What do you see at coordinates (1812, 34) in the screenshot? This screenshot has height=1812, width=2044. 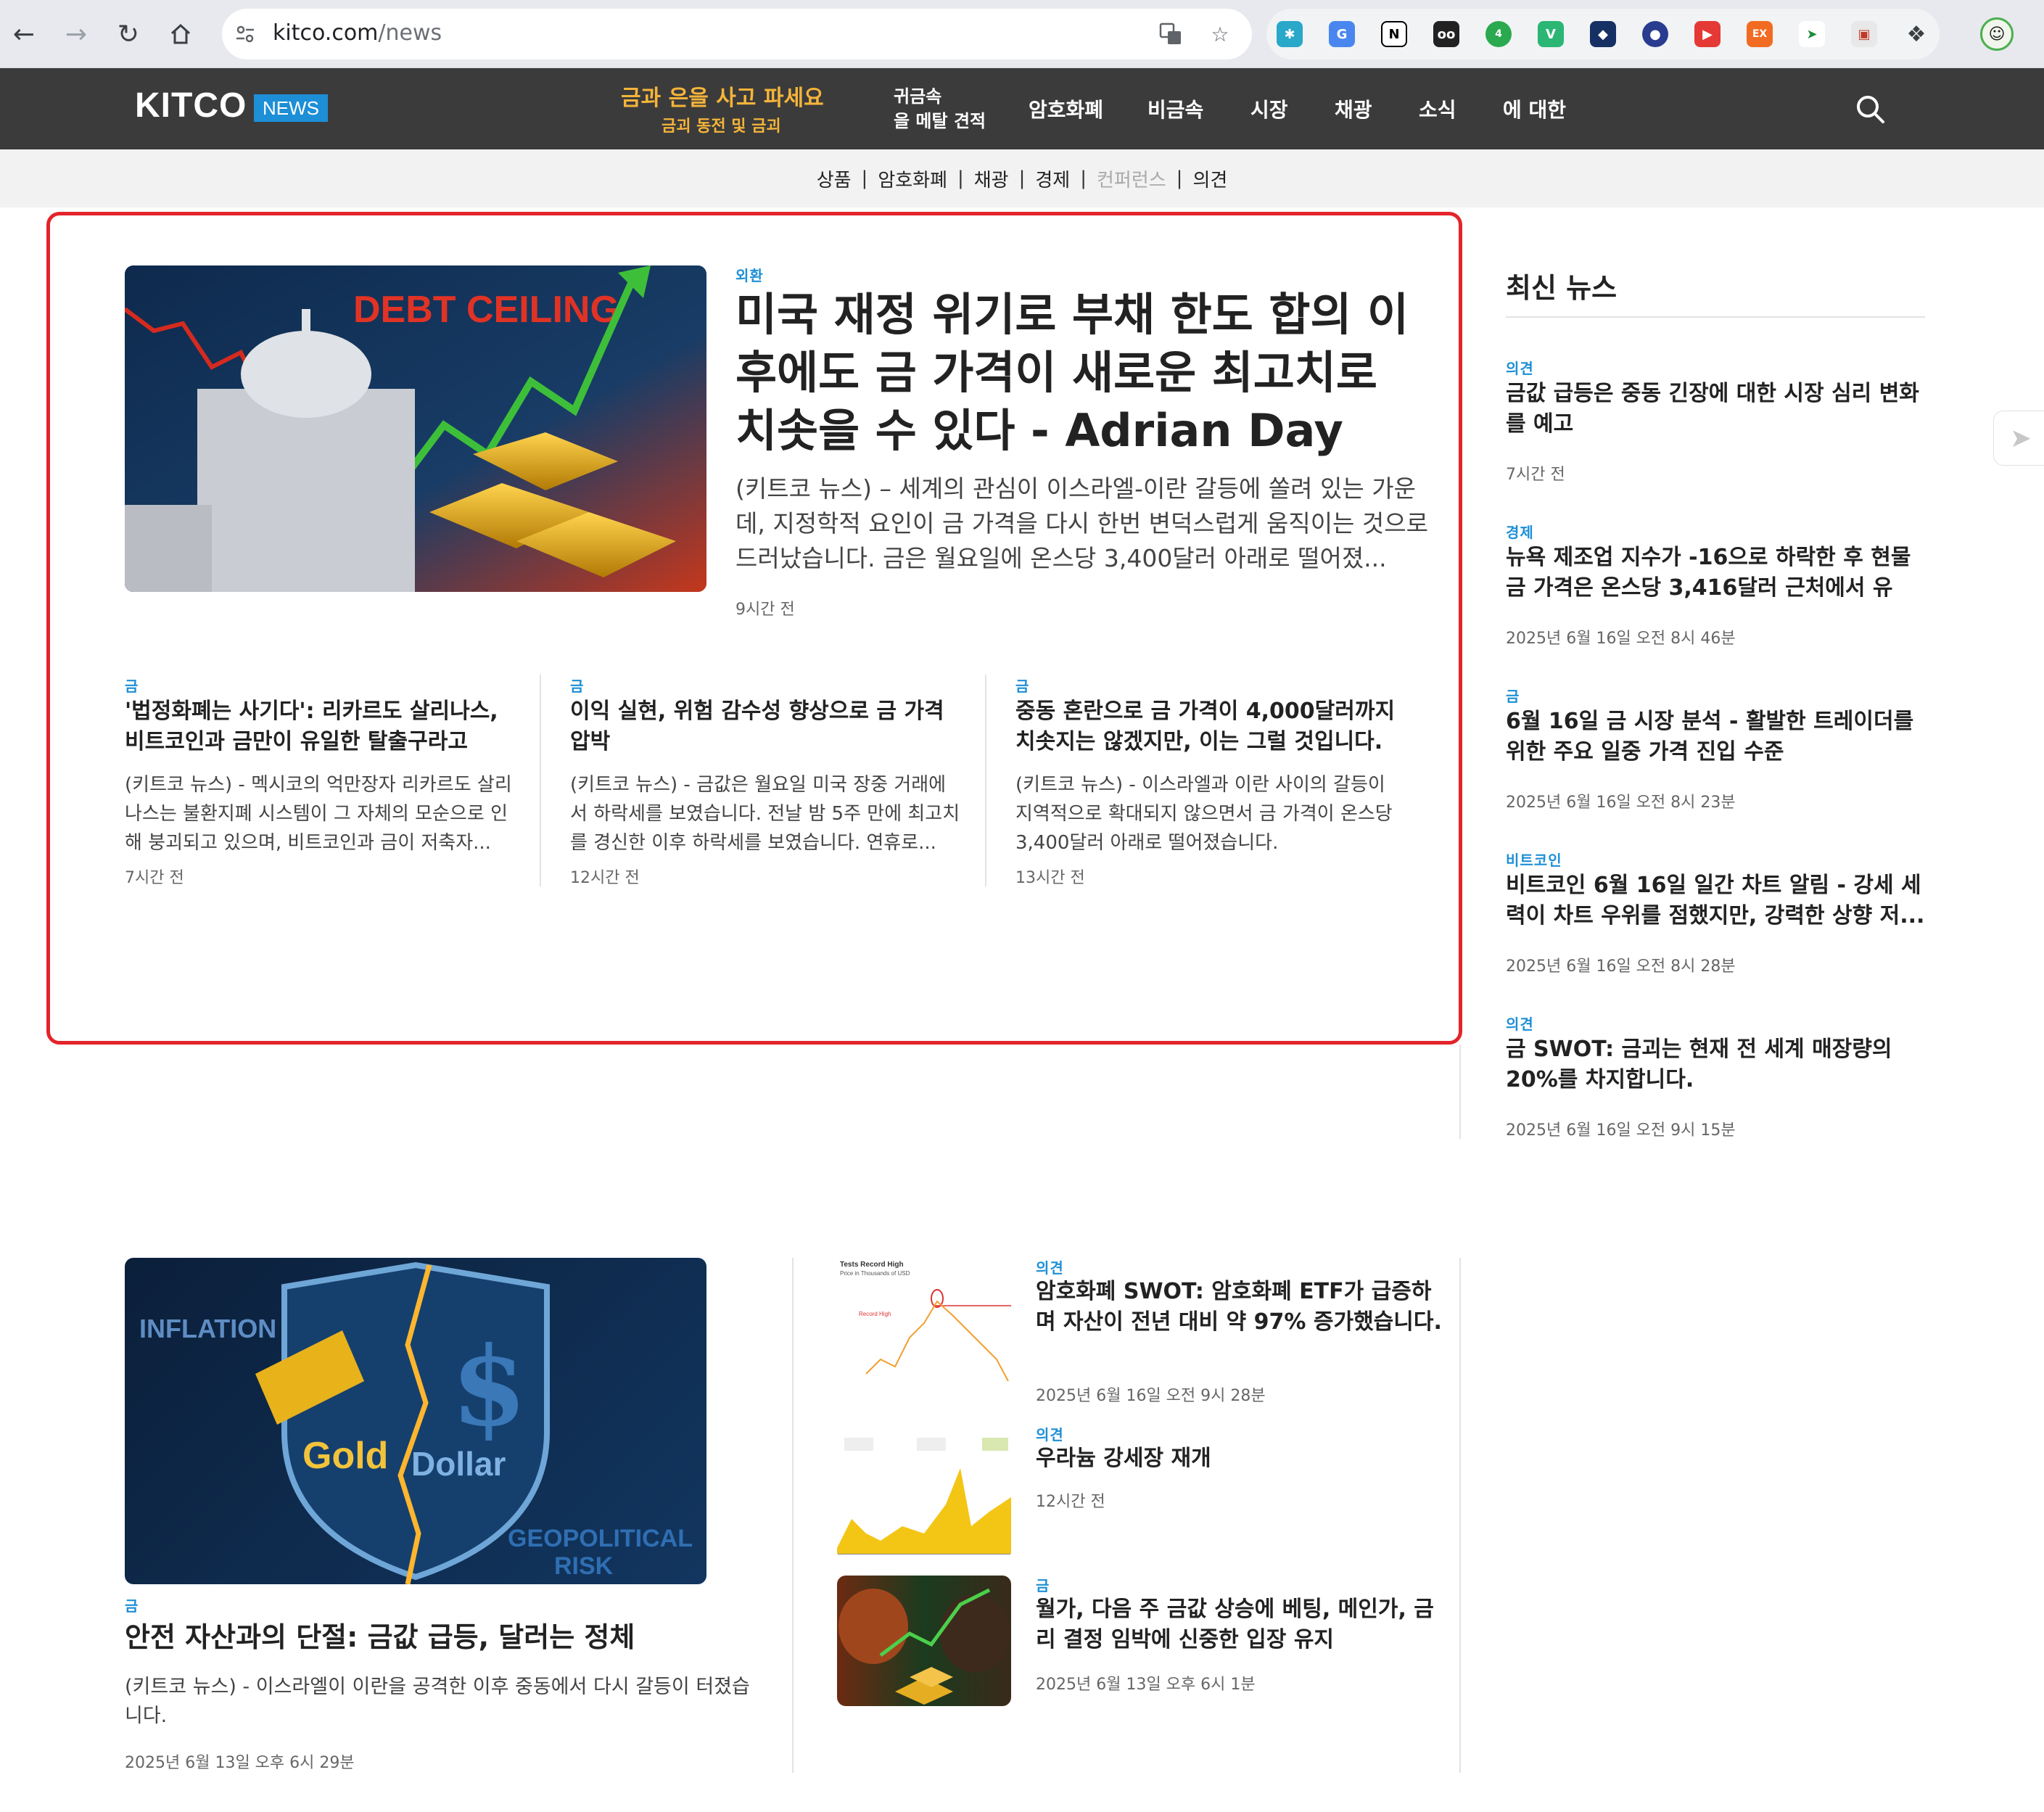 I see `rocket-icon: ➤` at bounding box center [1812, 34].